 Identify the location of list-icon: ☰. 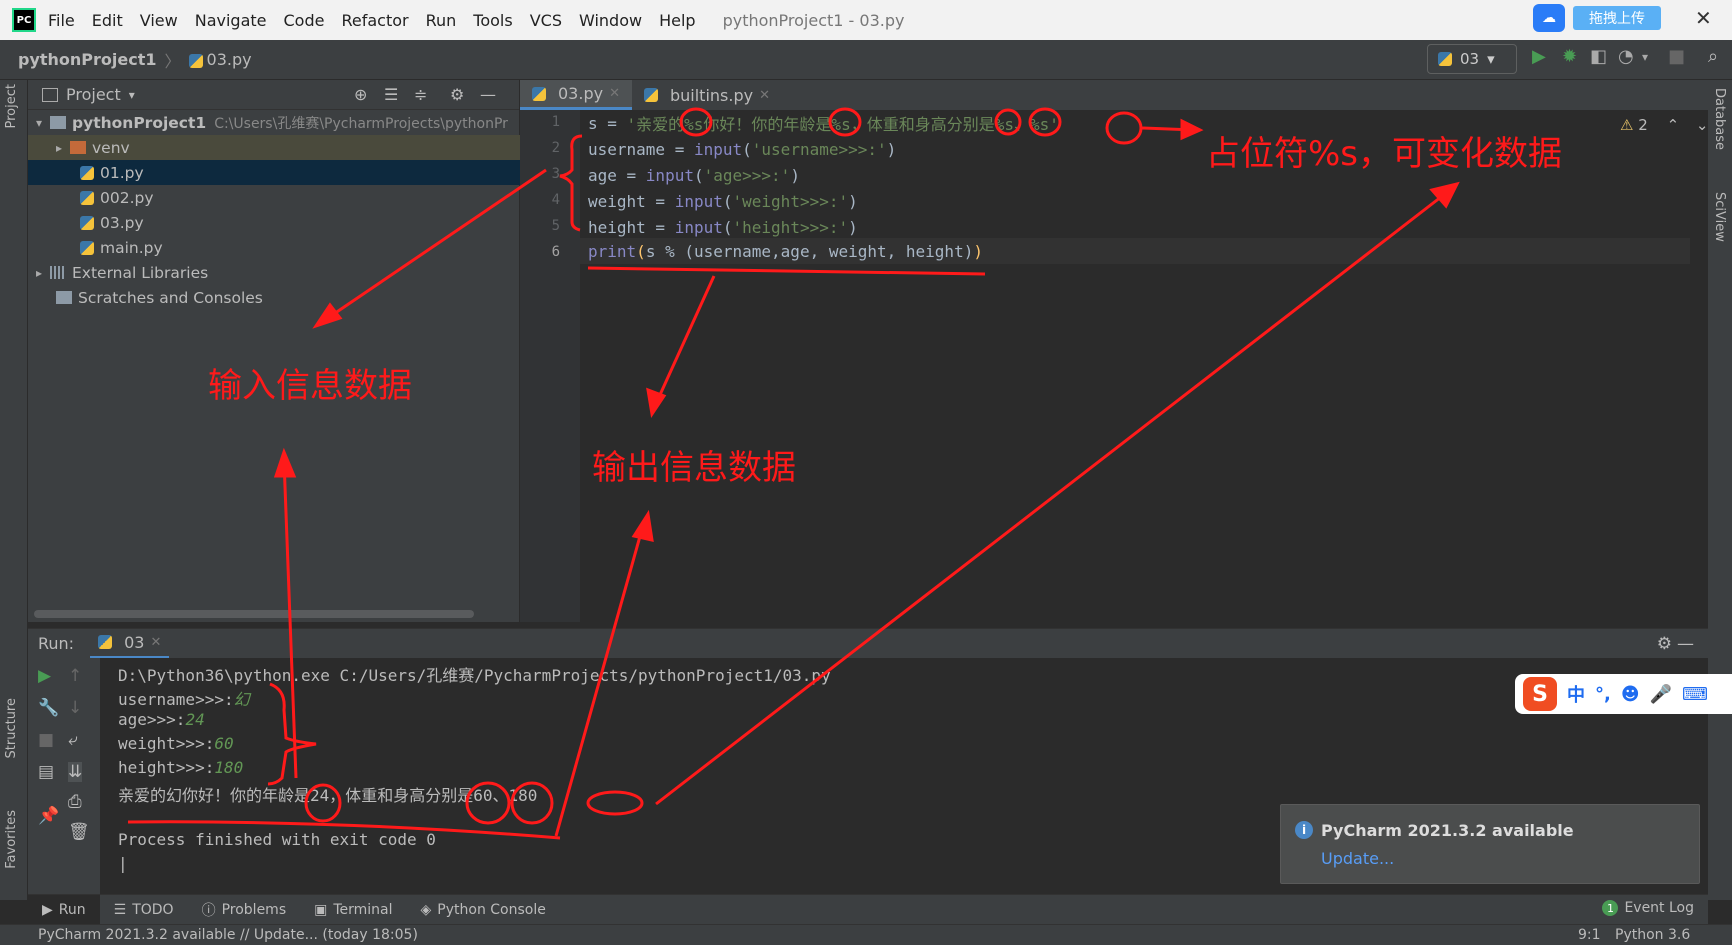
(120, 909).